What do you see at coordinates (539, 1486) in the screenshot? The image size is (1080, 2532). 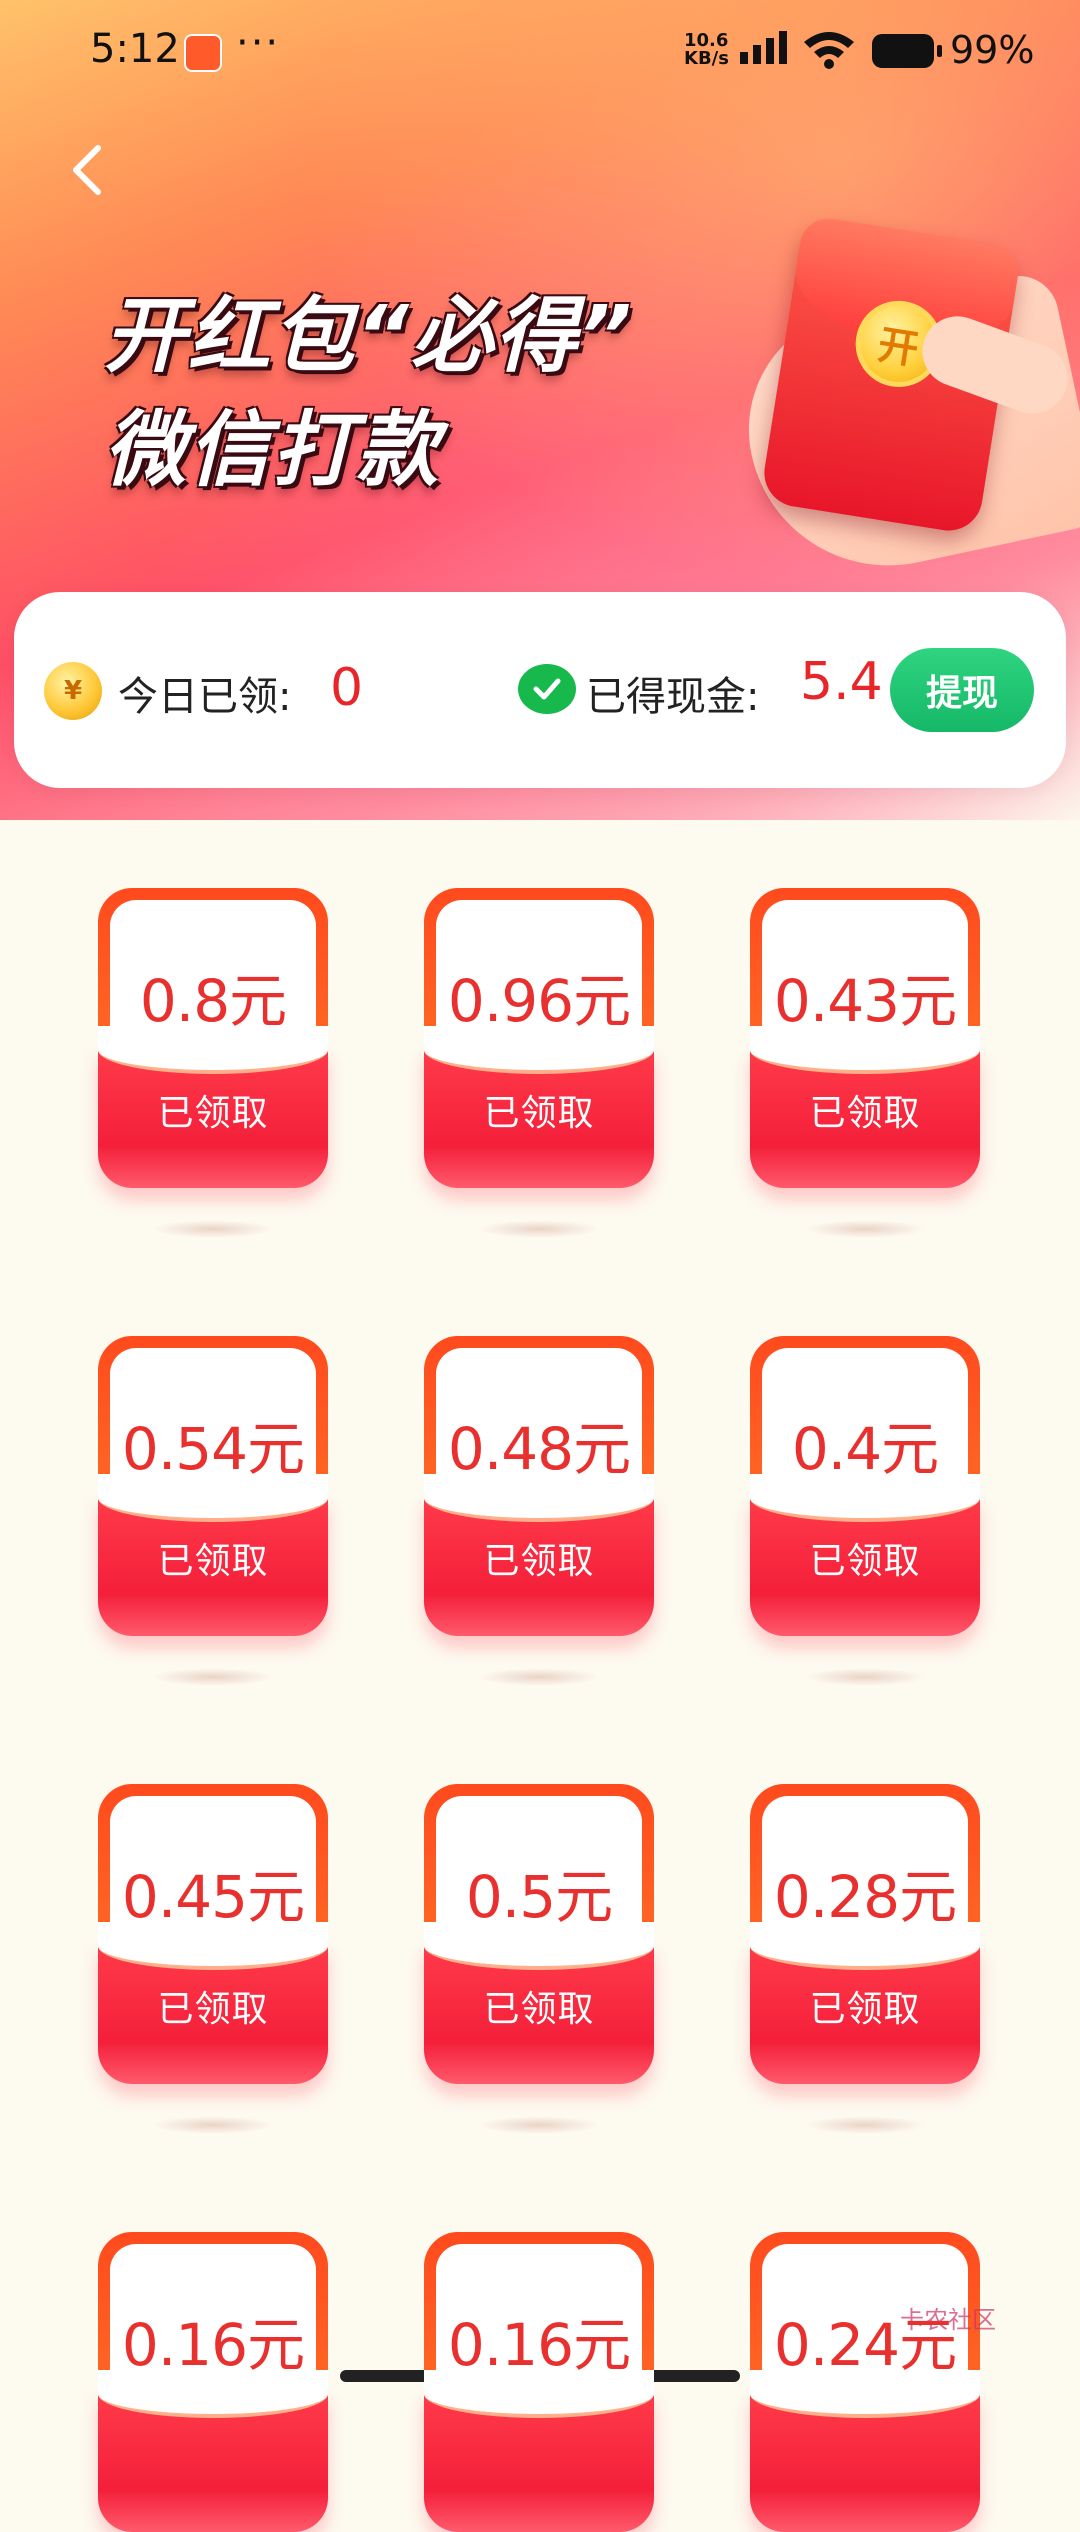 I see `red-envelope-item: 0.48元已领取` at bounding box center [539, 1486].